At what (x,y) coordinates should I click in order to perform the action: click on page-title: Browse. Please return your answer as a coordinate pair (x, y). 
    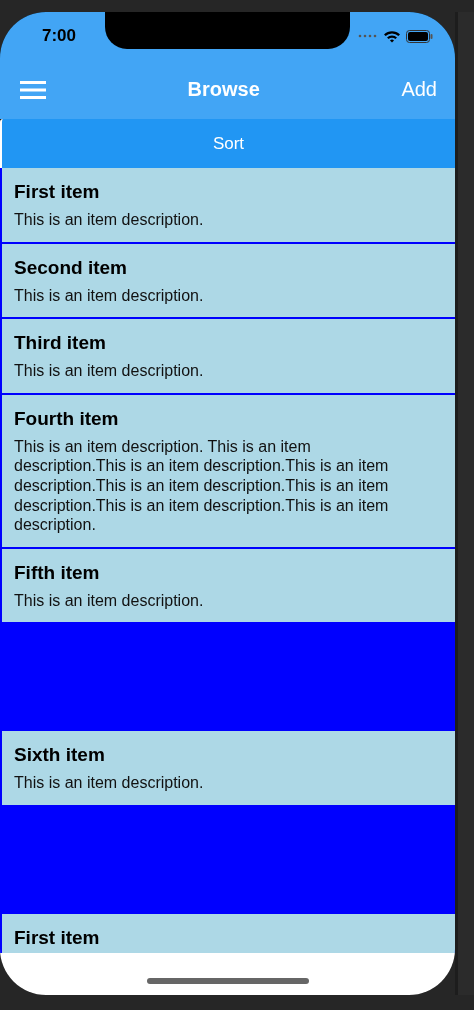
    Looking at the image, I should click on (223, 89).